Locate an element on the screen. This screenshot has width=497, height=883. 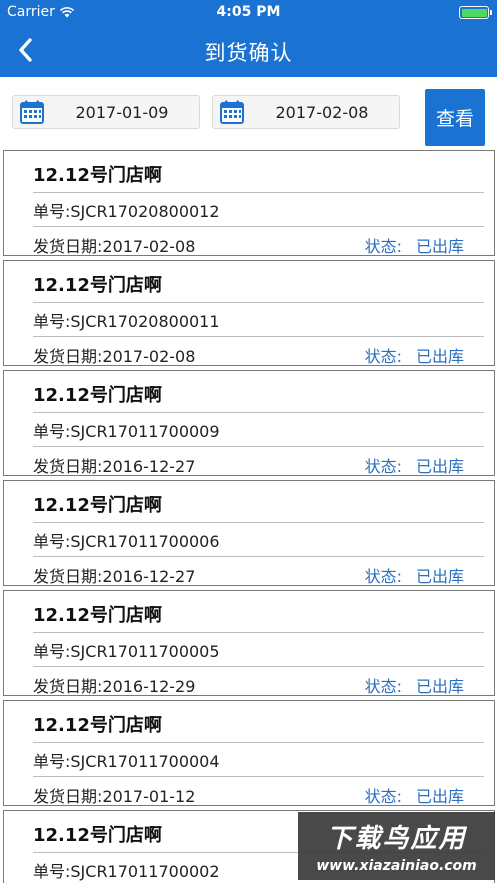
order-number: 单号:SJCR17011700006 is located at coordinates (126, 541).